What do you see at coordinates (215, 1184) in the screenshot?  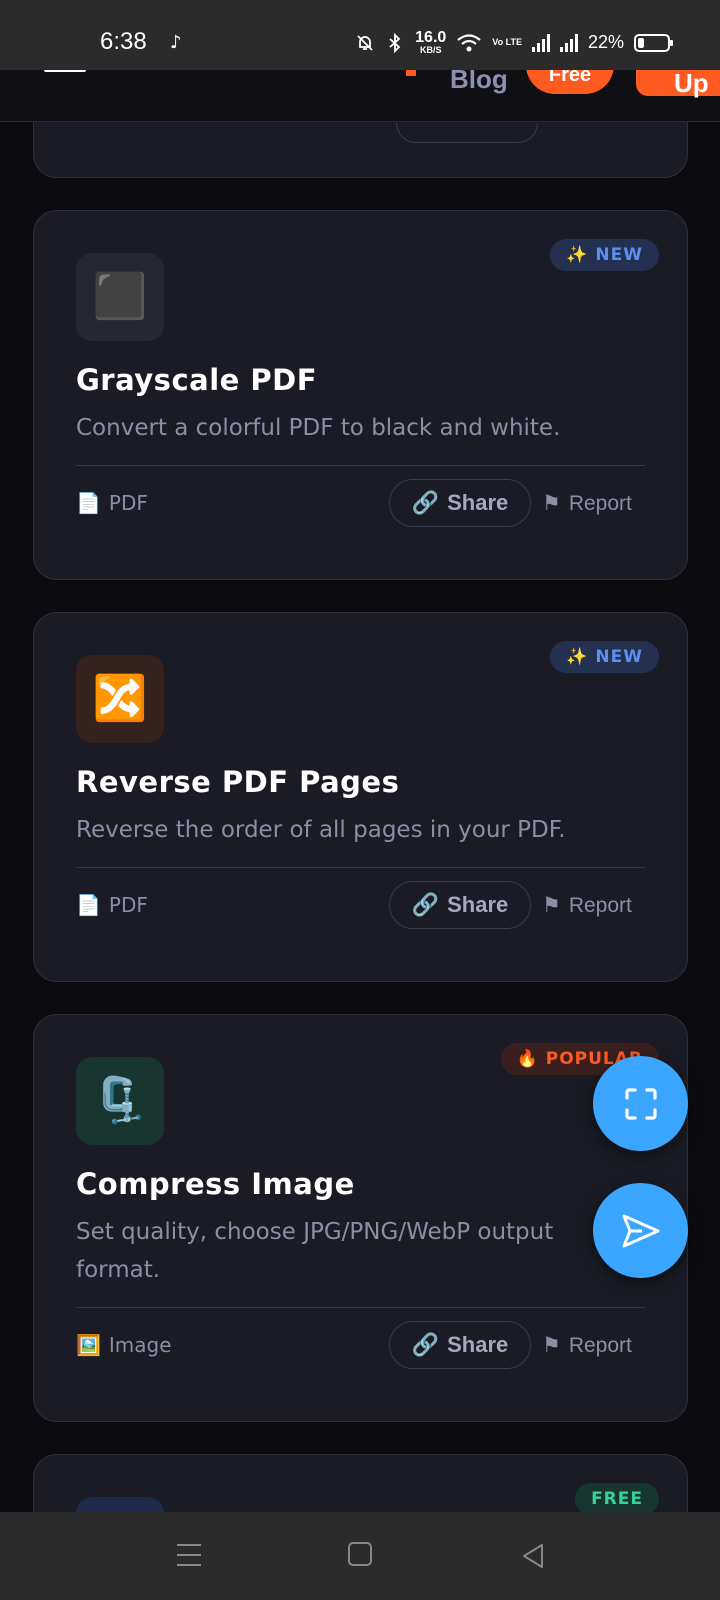 I see `tool-title: Compress Image` at bounding box center [215, 1184].